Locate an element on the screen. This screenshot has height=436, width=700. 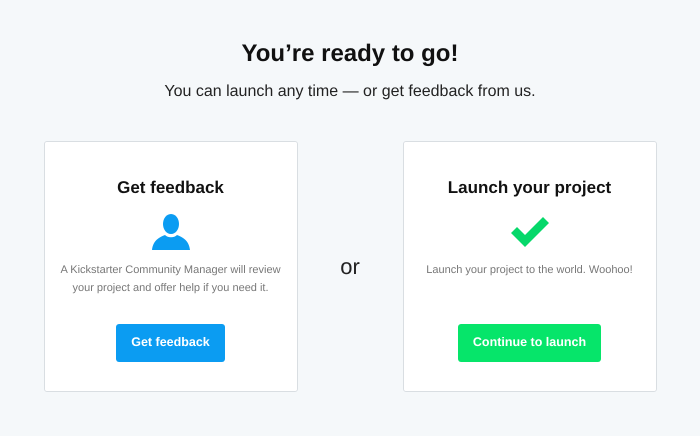
card-button: Continue to launch is located at coordinates (530, 343).